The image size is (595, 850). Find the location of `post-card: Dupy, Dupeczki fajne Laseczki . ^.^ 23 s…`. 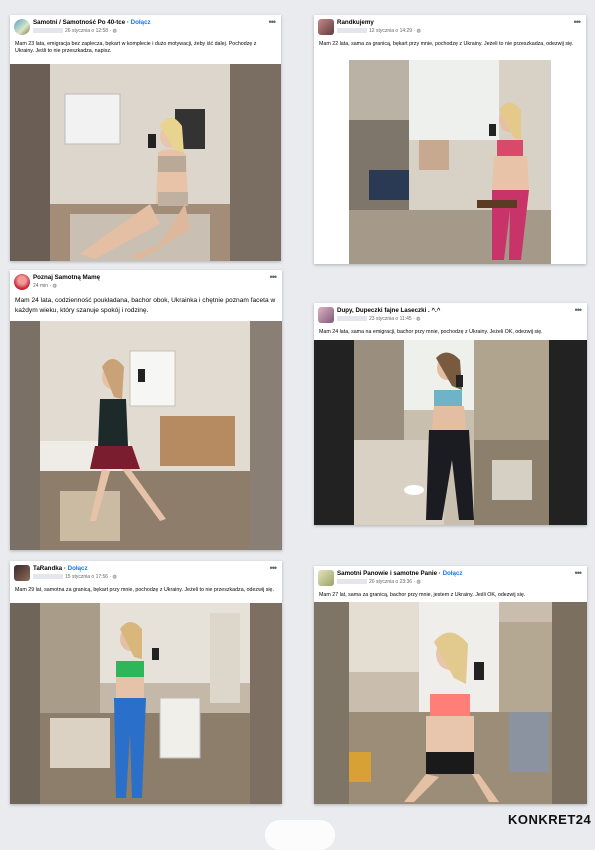

post-card: Dupy, Dupeczki fajne Laseczki . ^.^ 23 s… is located at coordinates (450, 414).